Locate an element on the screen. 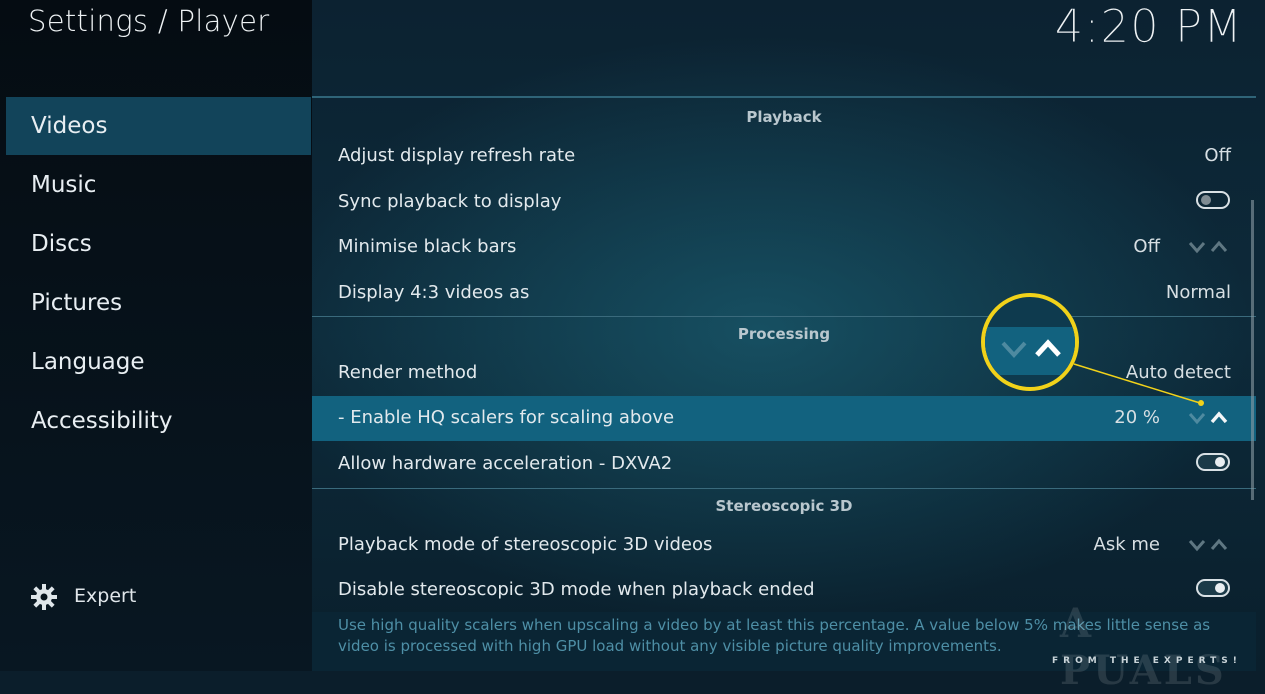  callout-zoom-circle is located at coordinates (1030, 342).